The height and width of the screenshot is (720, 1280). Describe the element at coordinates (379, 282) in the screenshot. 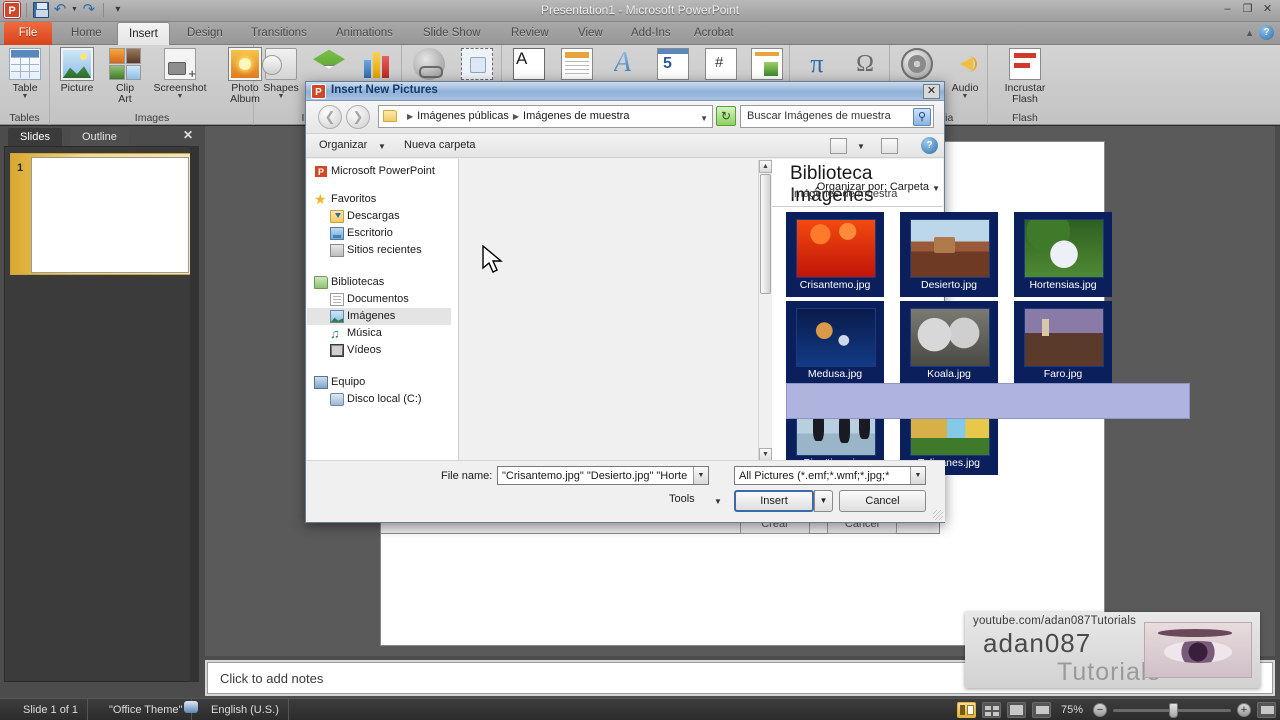

I see `tree-item-bibliotecas: Bibliotecas` at that location.